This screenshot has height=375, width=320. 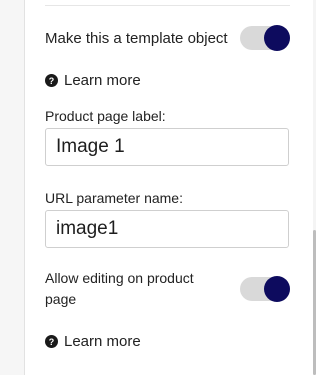 What do you see at coordinates (167, 5) in the screenshot?
I see `section-divider` at bounding box center [167, 5].